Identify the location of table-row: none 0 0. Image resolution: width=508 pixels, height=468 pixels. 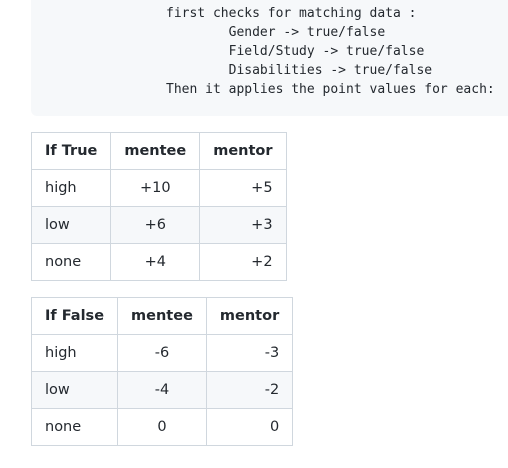
(162, 427).